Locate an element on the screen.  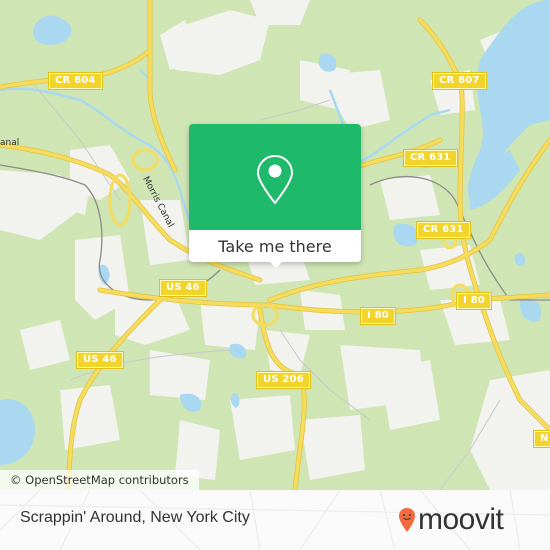
moovit-logo: moovit is located at coordinates (451, 520).